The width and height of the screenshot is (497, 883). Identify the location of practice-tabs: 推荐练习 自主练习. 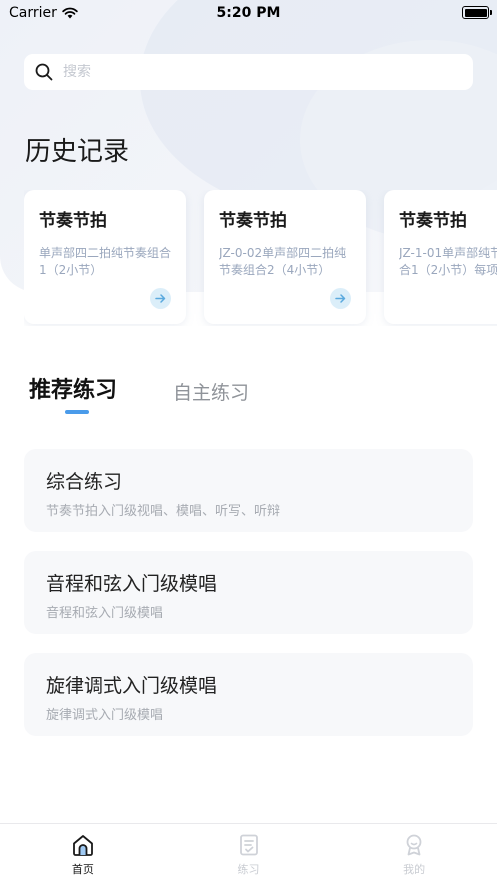
(249, 396).